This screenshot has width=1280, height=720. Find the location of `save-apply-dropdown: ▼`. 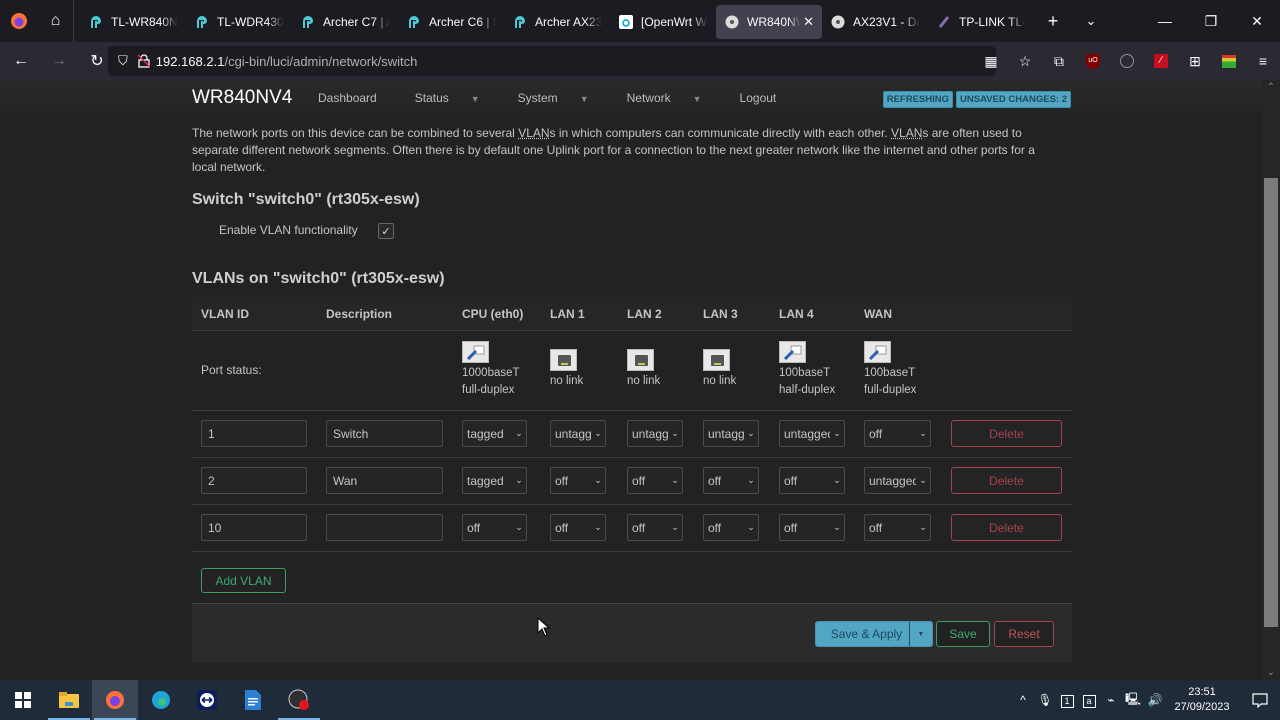

save-apply-dropdown: ▼ is located at coordinates (920, 634).